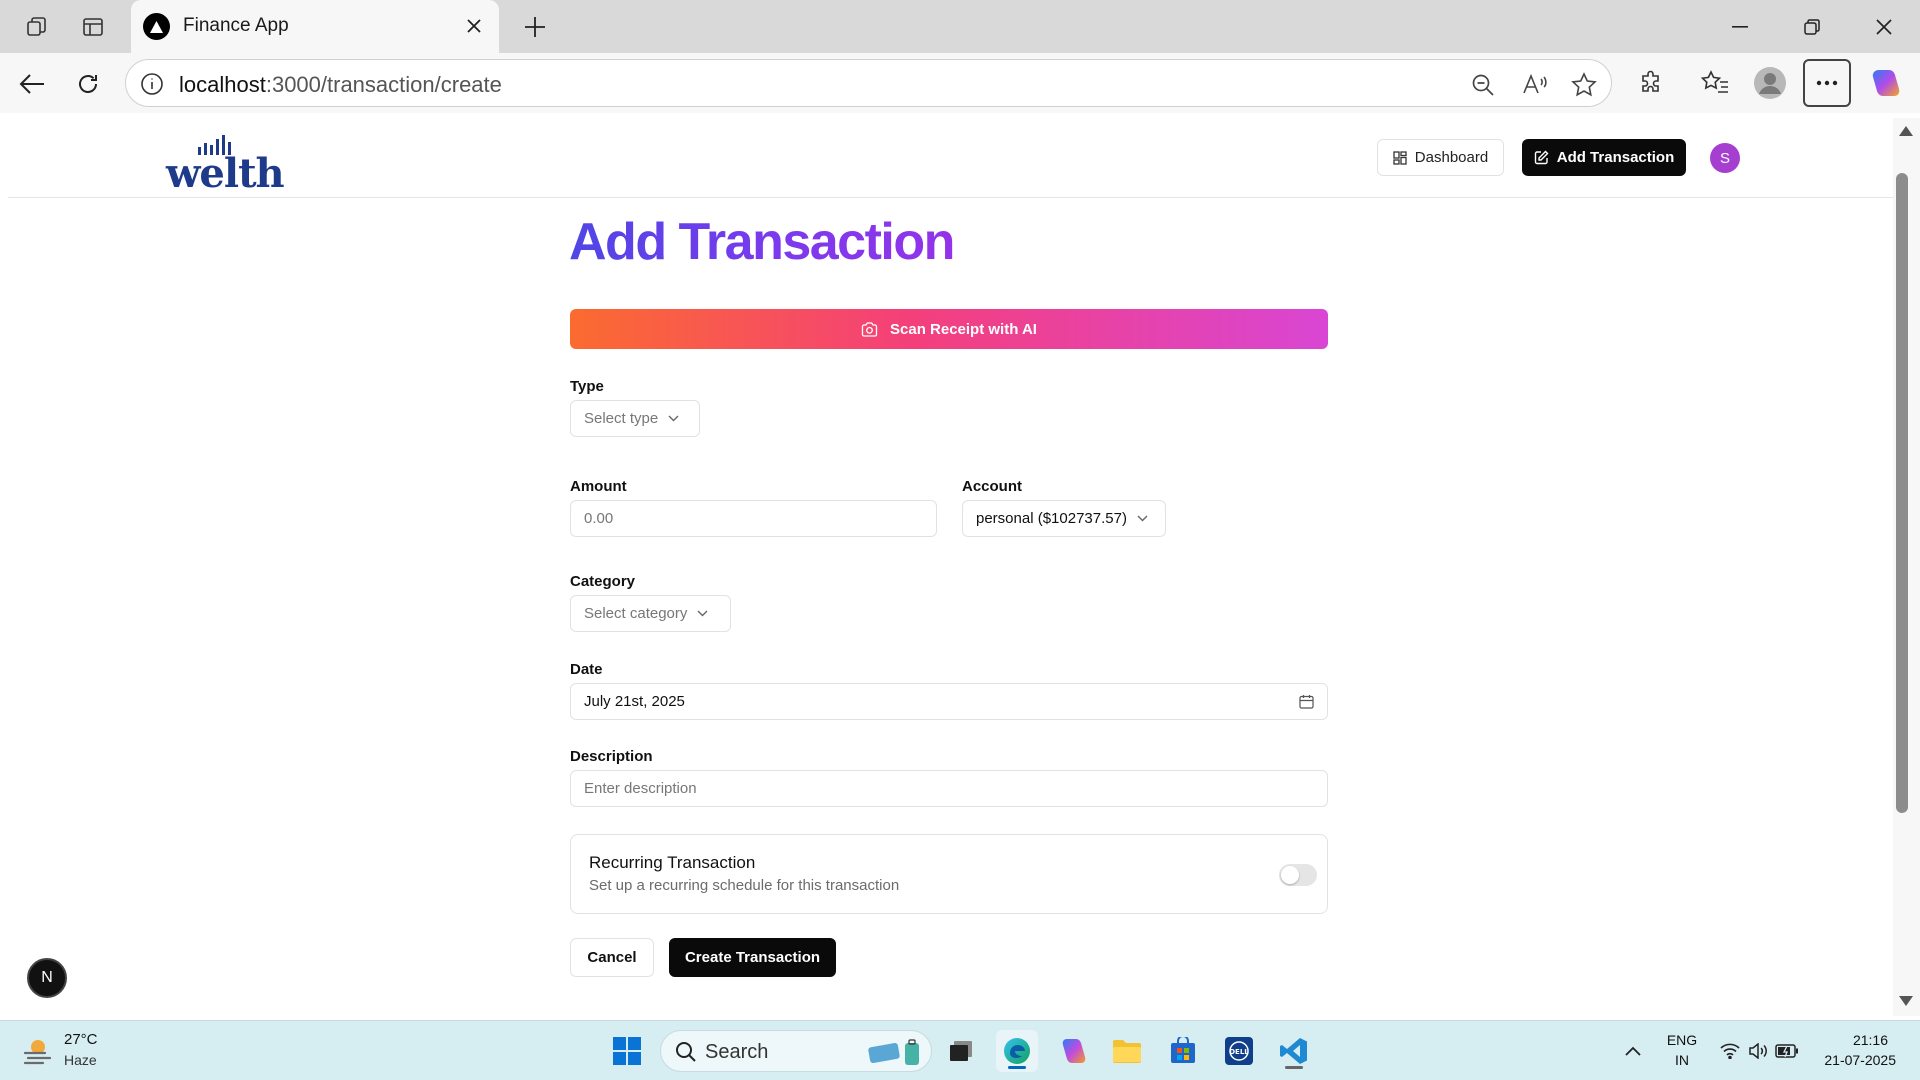 The width and height of the screenshot is (1920, 1080). What do you see at coordinates (37, 27) in the screenshot?
I see `workspaces-icon` at bounding box center [37, 27].